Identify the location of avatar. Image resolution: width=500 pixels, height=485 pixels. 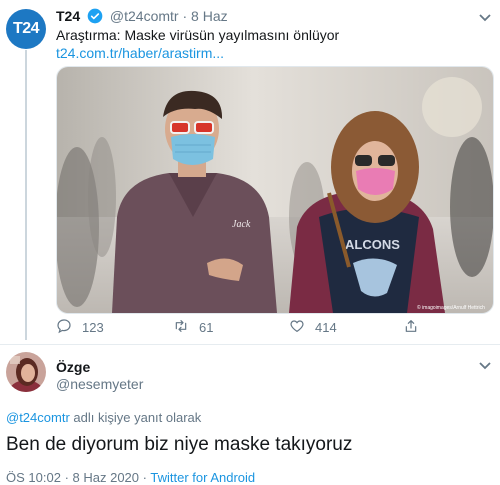
(26, 372).